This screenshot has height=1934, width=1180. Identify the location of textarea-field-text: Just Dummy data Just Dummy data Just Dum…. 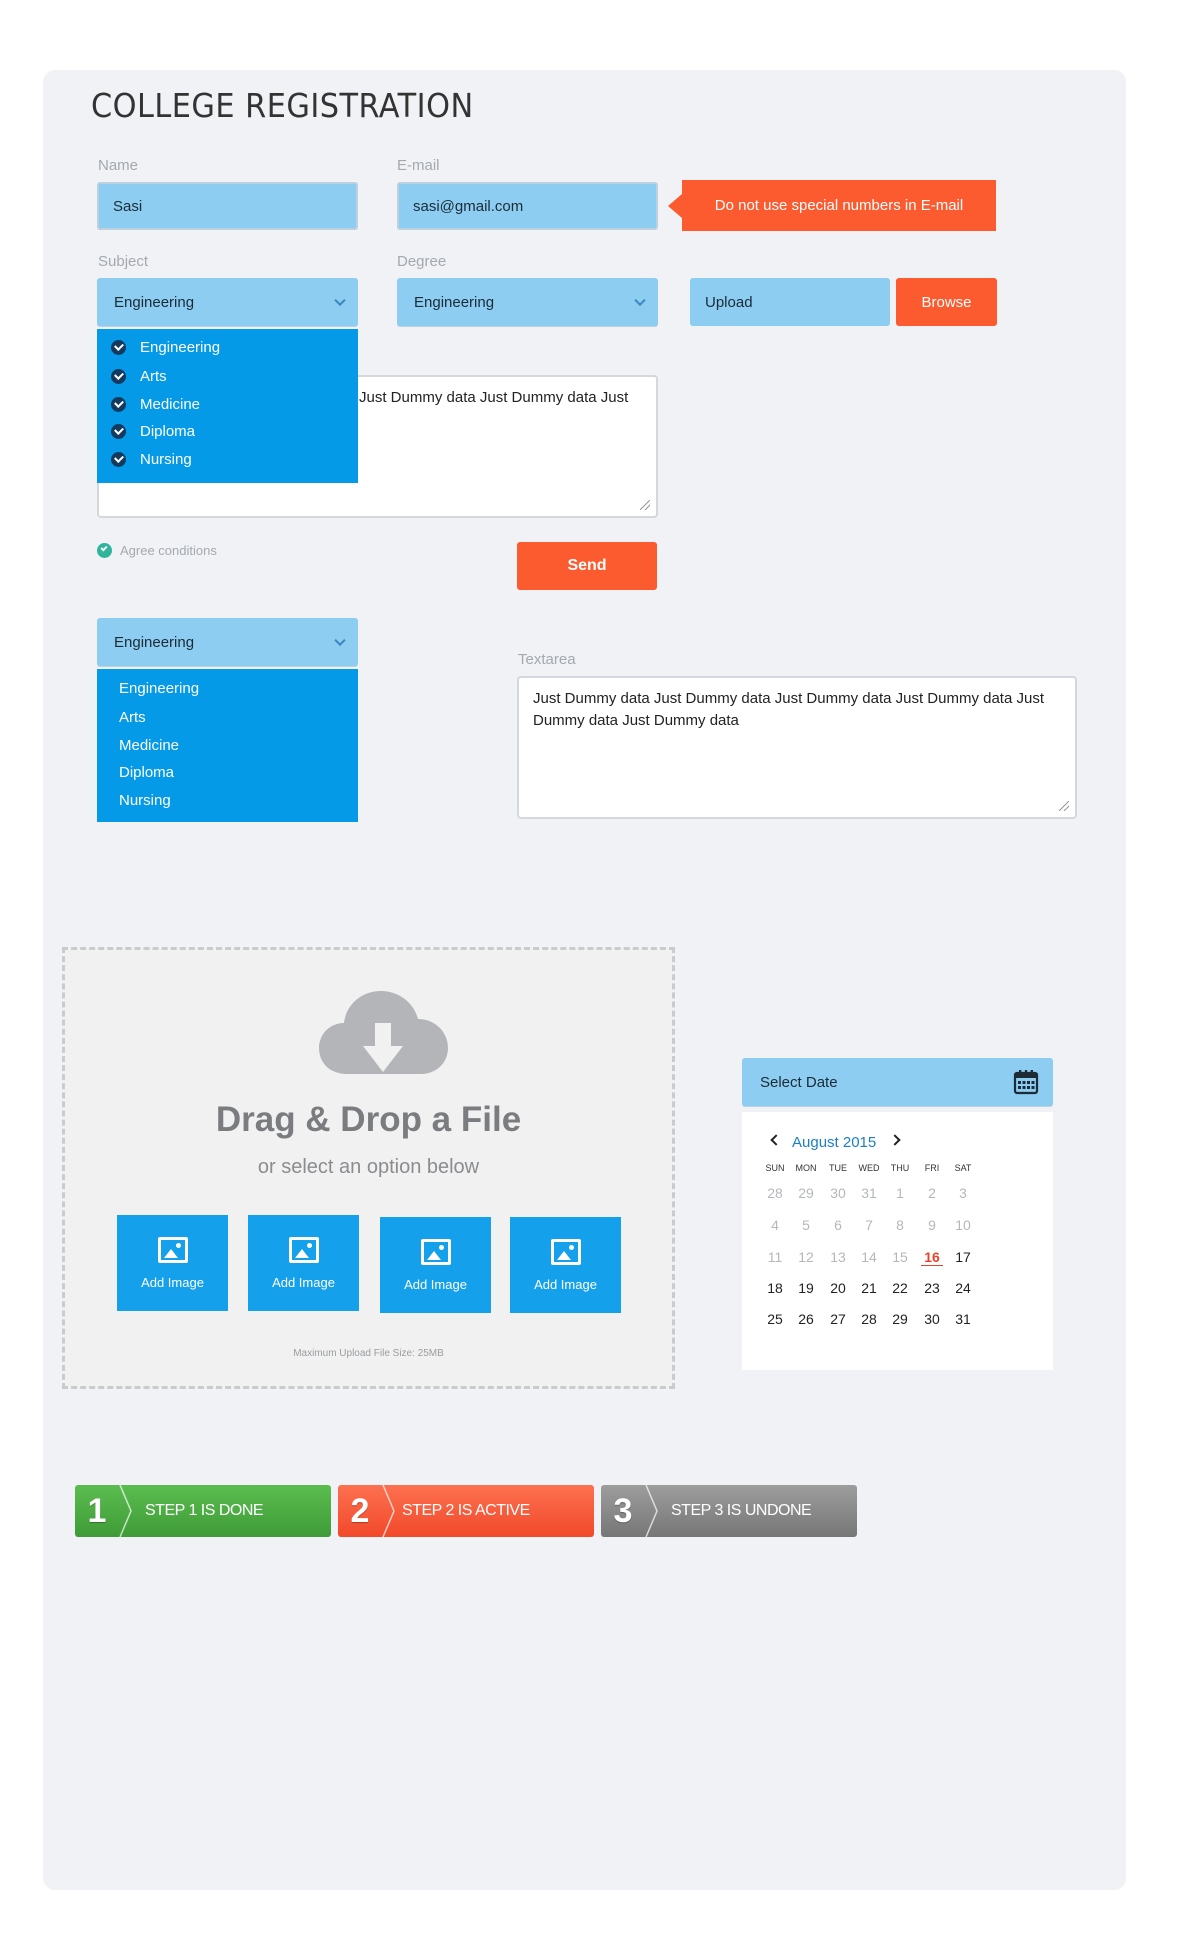
(788, 709).